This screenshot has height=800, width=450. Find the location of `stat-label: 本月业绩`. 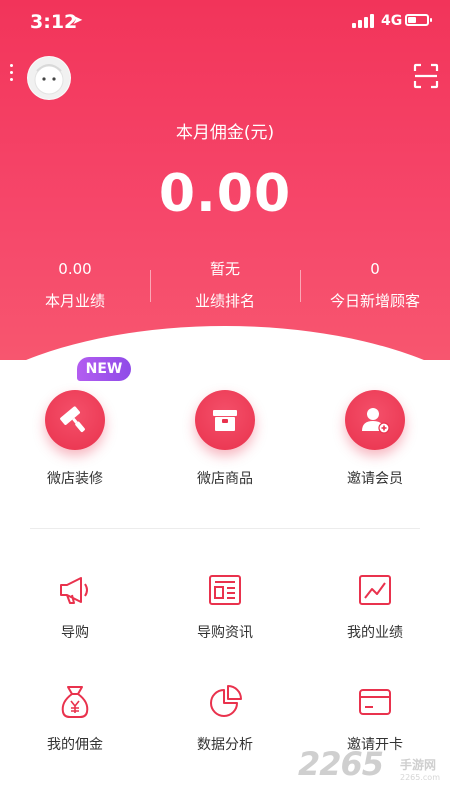

stat-label: 本月业绩 is located at coordinates (74, 301).